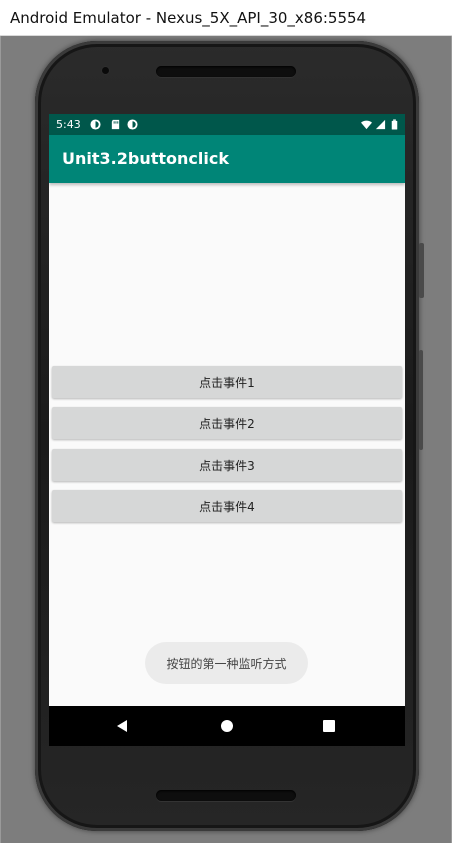  I want to click on volume-button, so click(421, 270).